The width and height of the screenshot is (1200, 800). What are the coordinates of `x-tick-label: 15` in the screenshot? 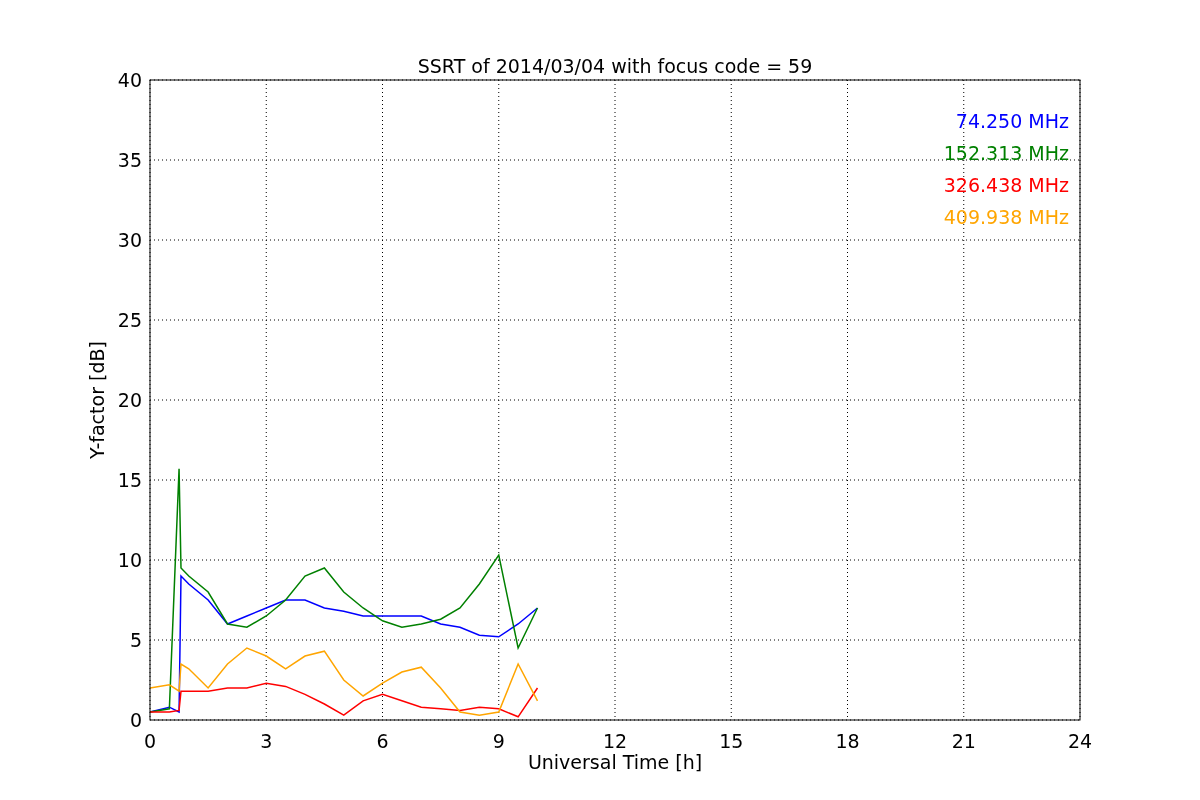 It's located at (731, 741).